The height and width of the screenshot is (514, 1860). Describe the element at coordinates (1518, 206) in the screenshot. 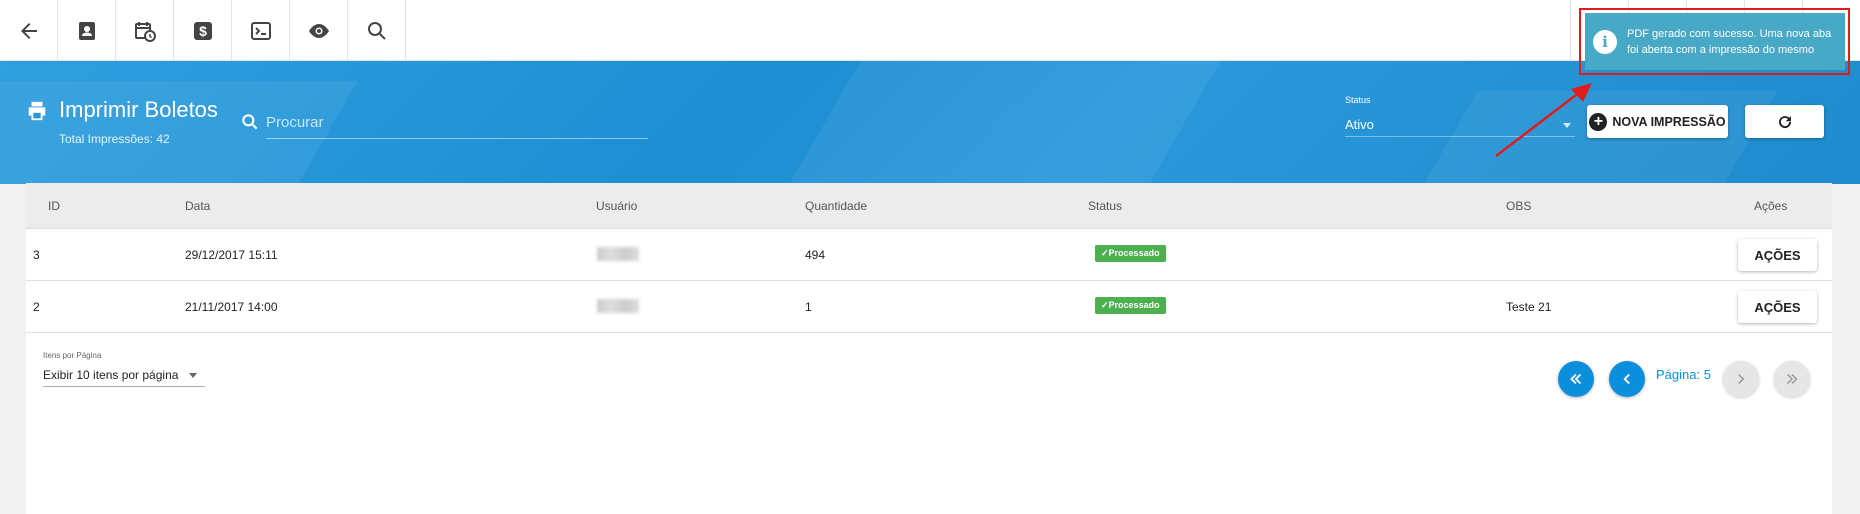

I see `column-header-obs: OBS` at that location.